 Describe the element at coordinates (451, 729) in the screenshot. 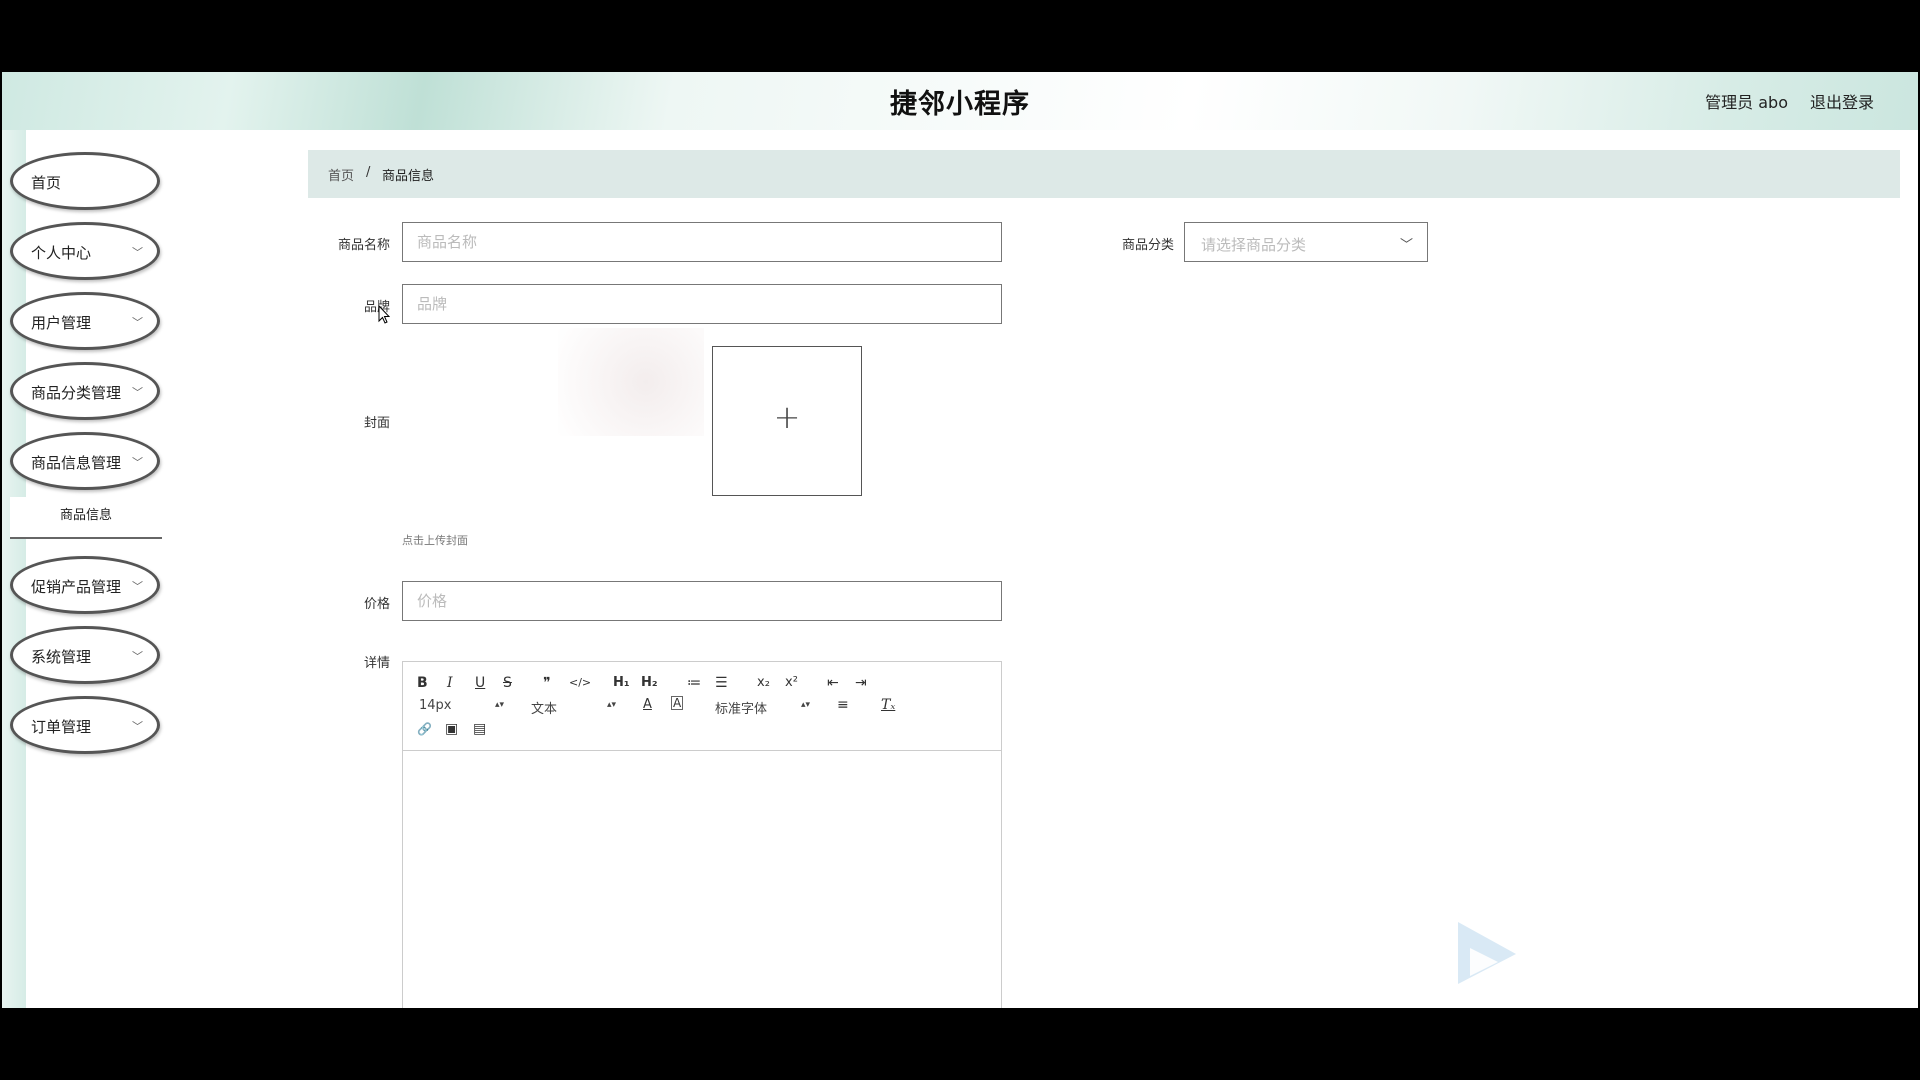

I see `image-icon: ▣` at that location.